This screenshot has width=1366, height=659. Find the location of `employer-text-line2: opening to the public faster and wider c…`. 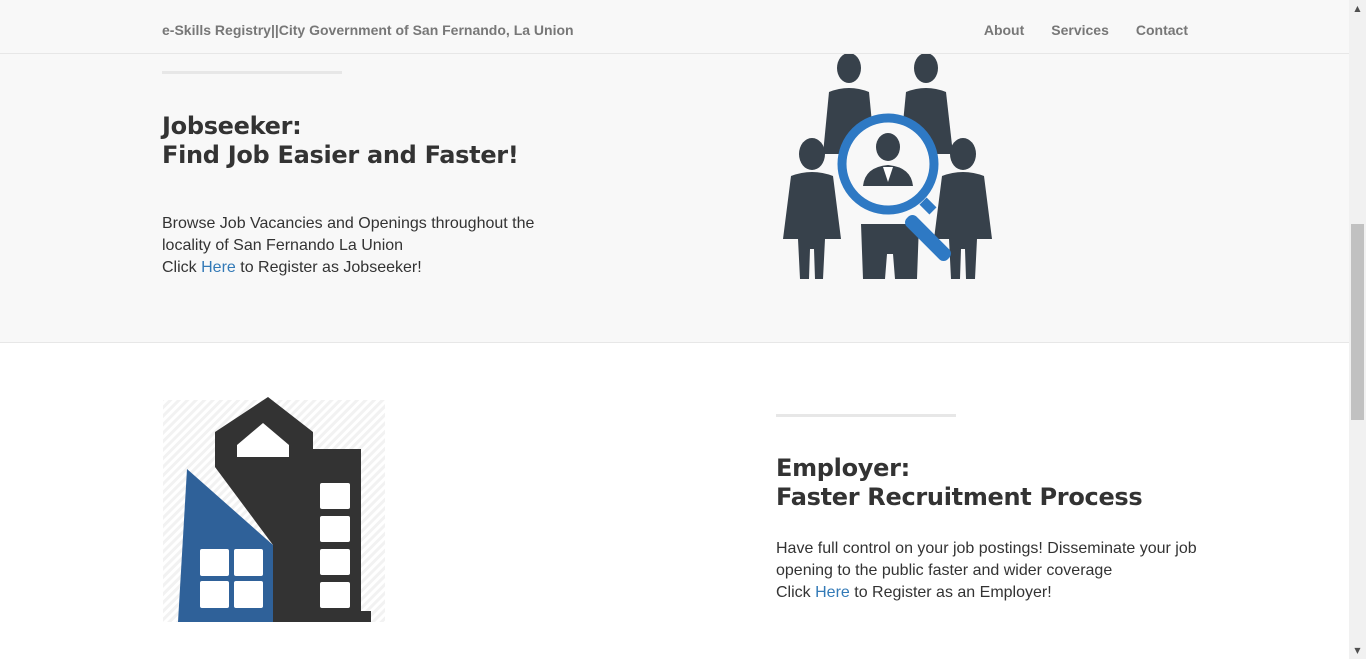

employer-text-line2: opening to the public faster and wider c… is located at coordinates (944, 570).